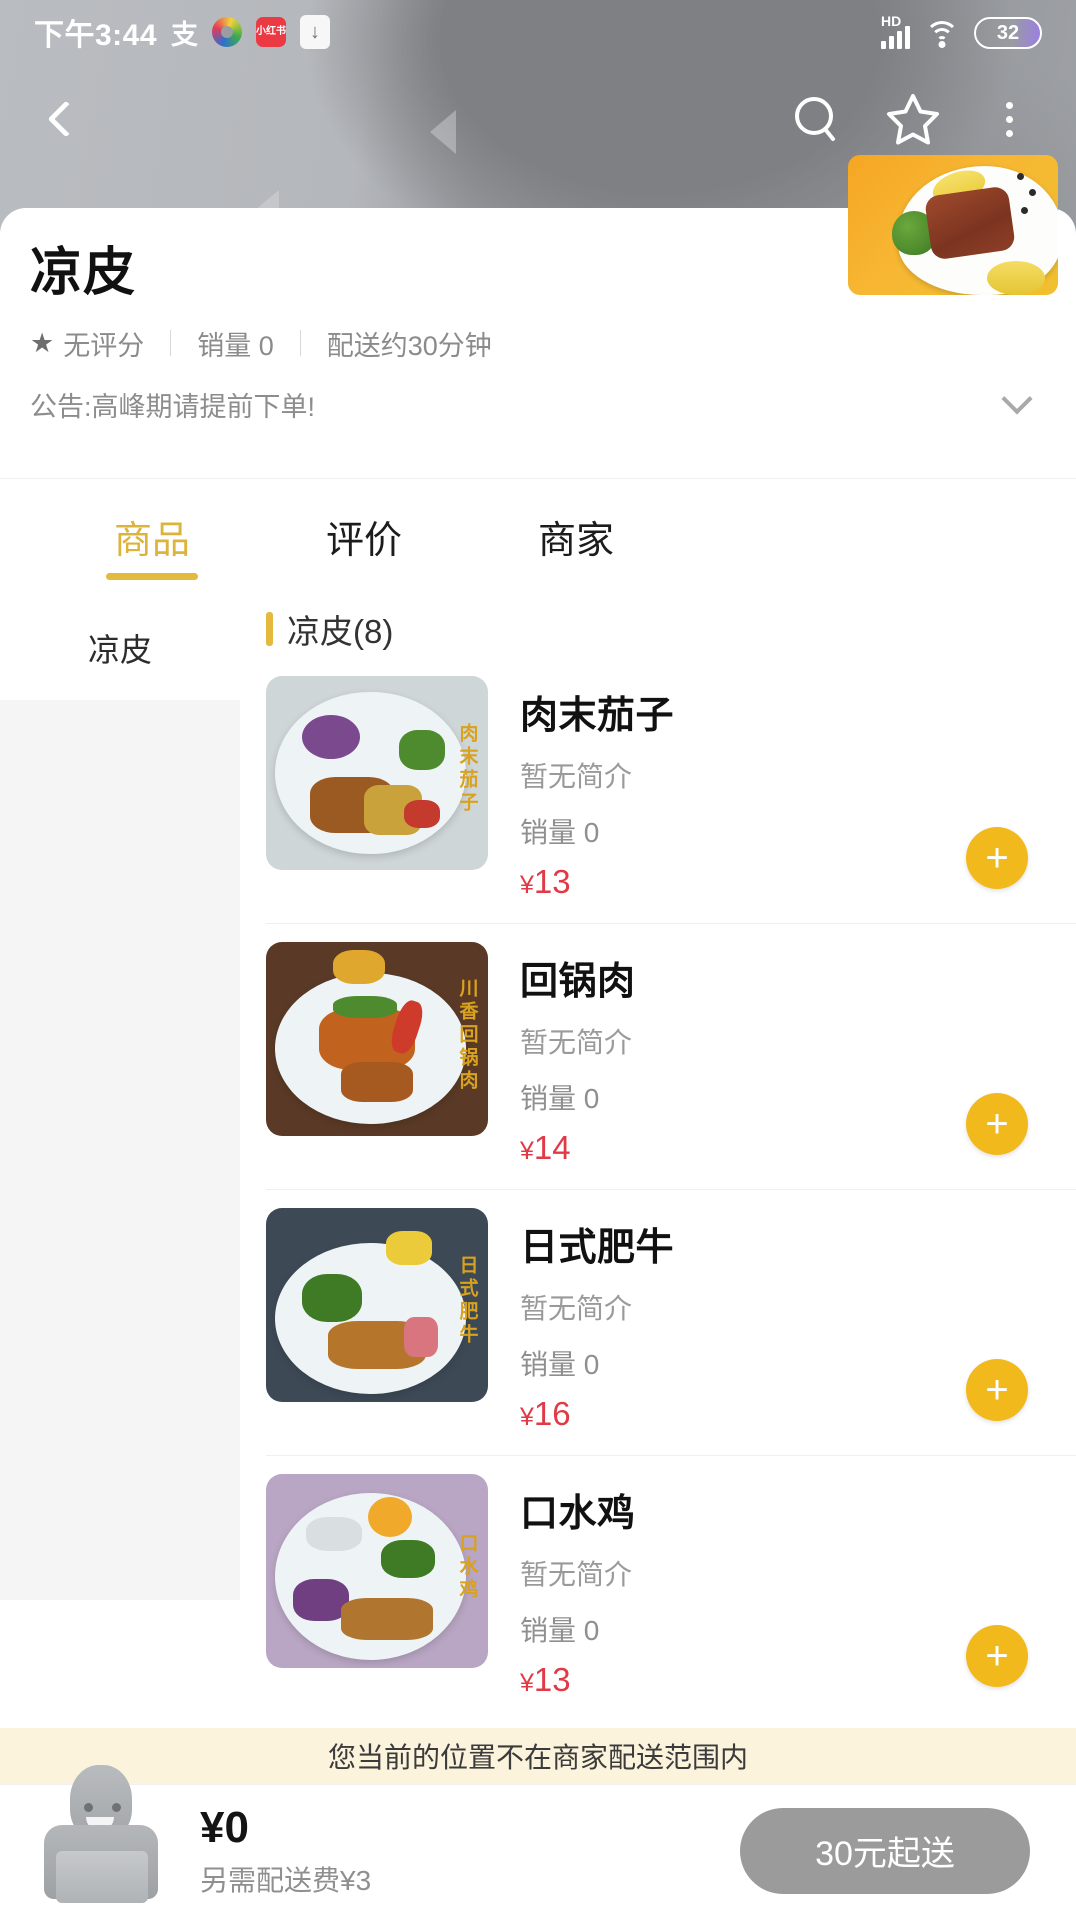 This screenshot has height=1916, width=1076. I want to click on price-value: 13, so click(552, 881).